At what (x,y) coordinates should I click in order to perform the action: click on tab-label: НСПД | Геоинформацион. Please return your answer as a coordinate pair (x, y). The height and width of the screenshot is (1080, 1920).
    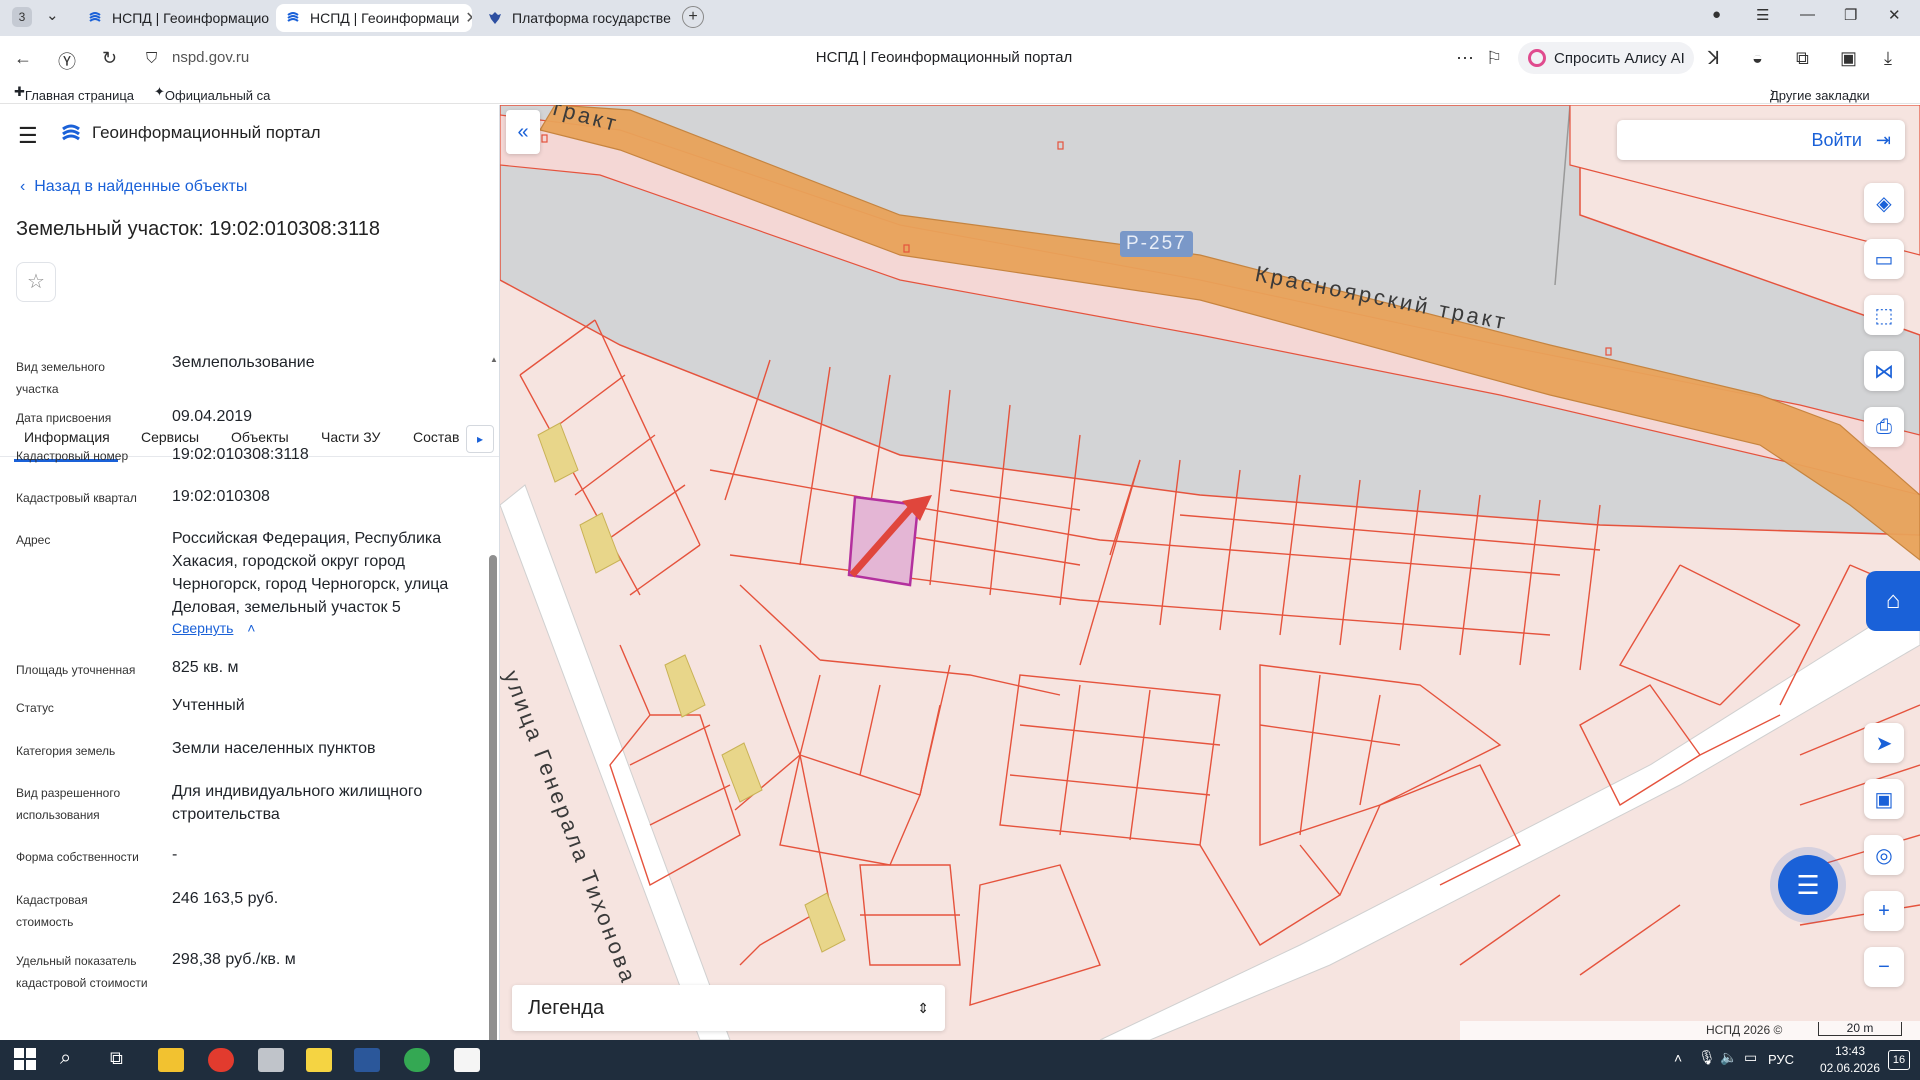
    Looking at the image, I should click on (191, 18).